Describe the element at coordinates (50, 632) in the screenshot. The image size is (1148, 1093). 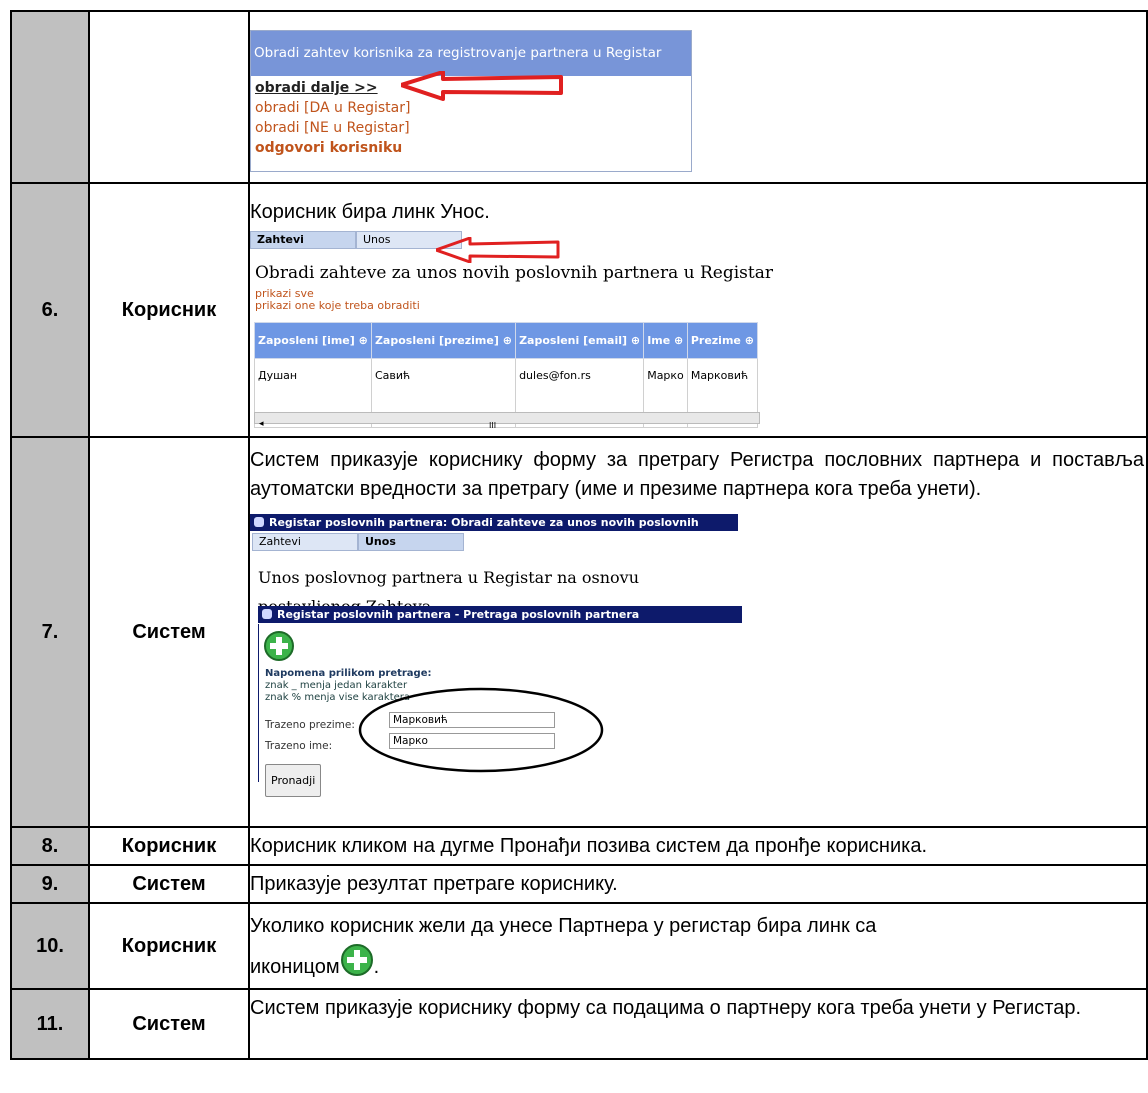
I see `step-number: 7.` at that location.